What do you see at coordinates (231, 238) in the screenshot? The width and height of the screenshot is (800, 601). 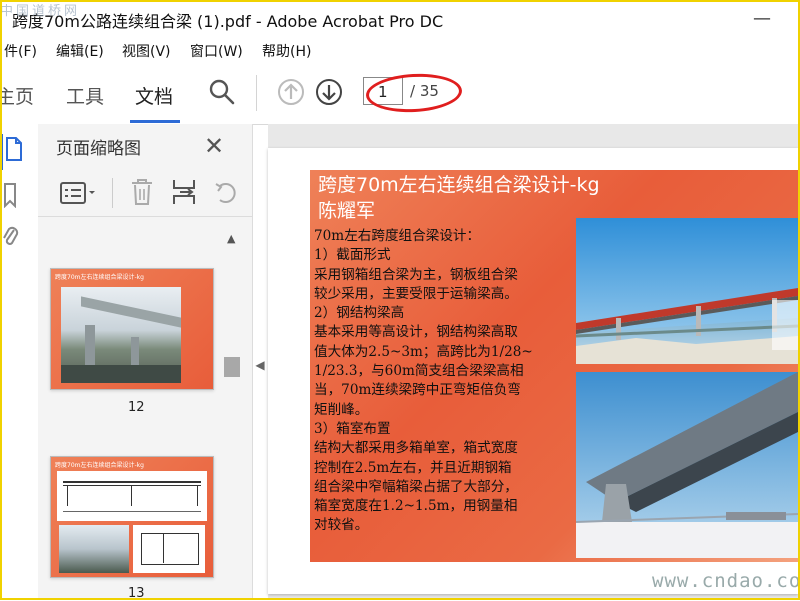 I see `scroll-up-icon: ▲` at bounding box center [231, 238].